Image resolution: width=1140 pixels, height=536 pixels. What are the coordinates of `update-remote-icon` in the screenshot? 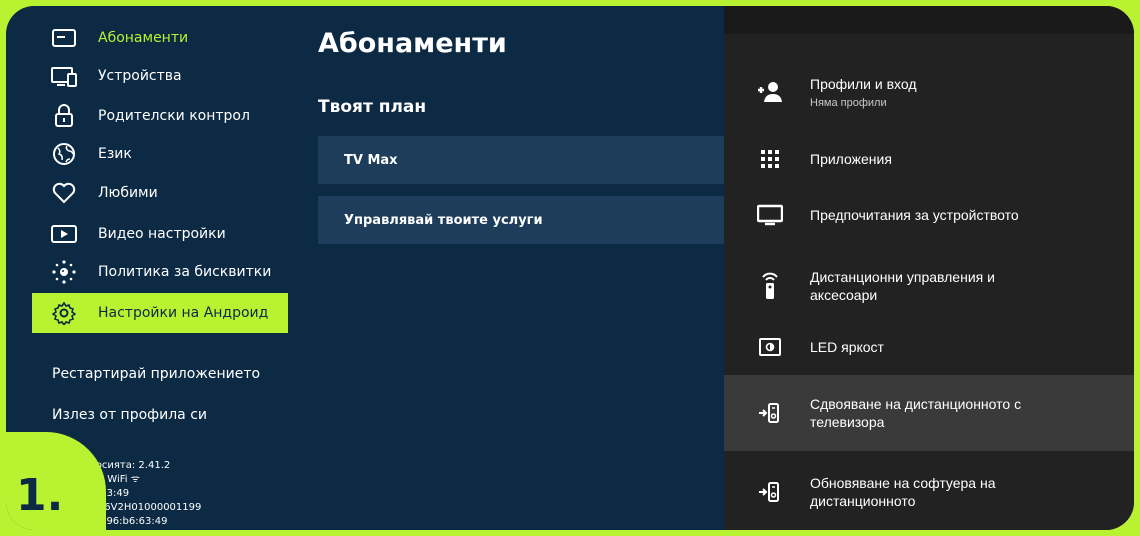 It's located at (770, 492).